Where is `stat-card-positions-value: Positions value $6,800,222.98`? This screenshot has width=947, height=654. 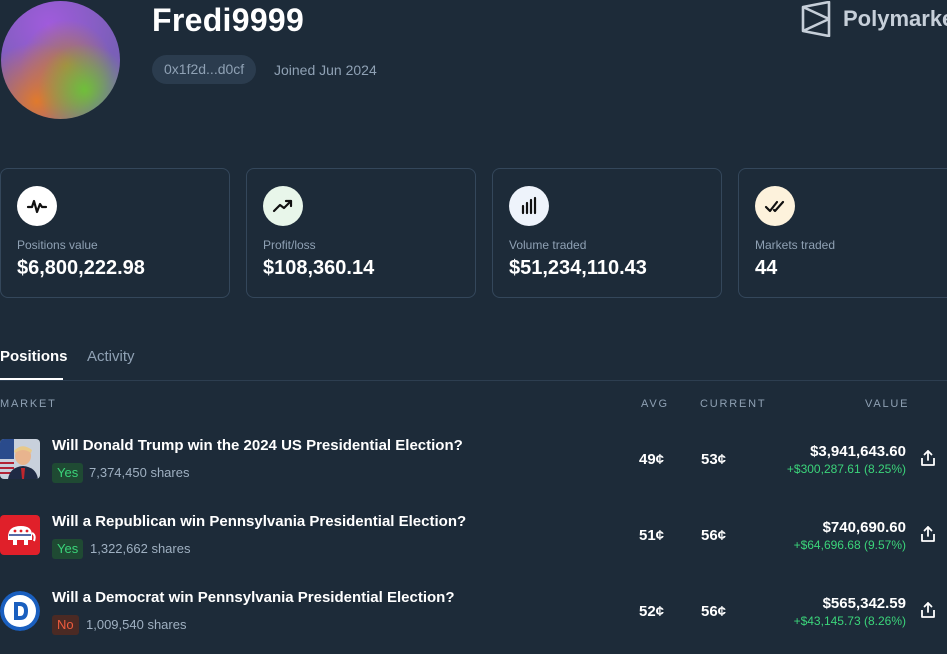 stat-card-positions-value: Positions value $6,800,222.98 is located at coordinates (115, 233).